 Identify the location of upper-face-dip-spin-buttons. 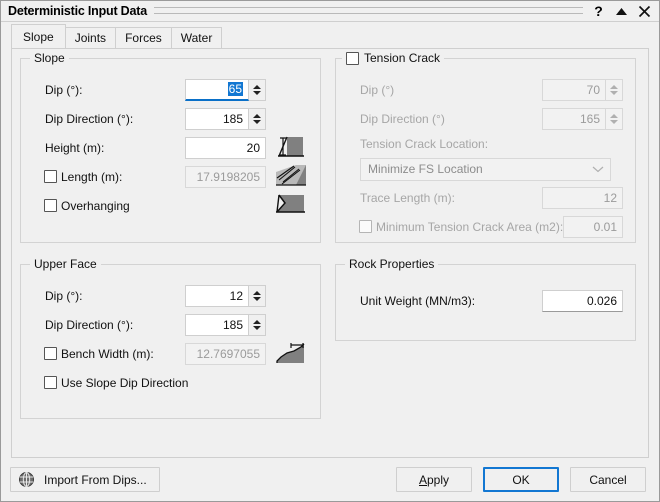
(257, 295).